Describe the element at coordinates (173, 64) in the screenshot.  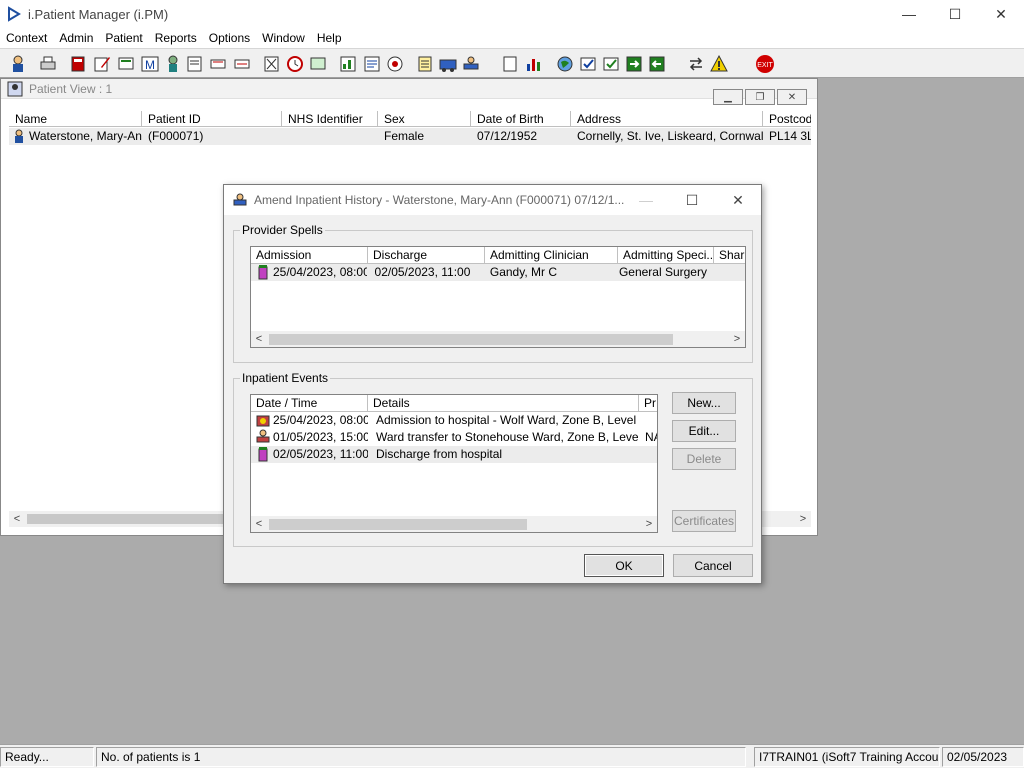
I see `person-icon` at that location.